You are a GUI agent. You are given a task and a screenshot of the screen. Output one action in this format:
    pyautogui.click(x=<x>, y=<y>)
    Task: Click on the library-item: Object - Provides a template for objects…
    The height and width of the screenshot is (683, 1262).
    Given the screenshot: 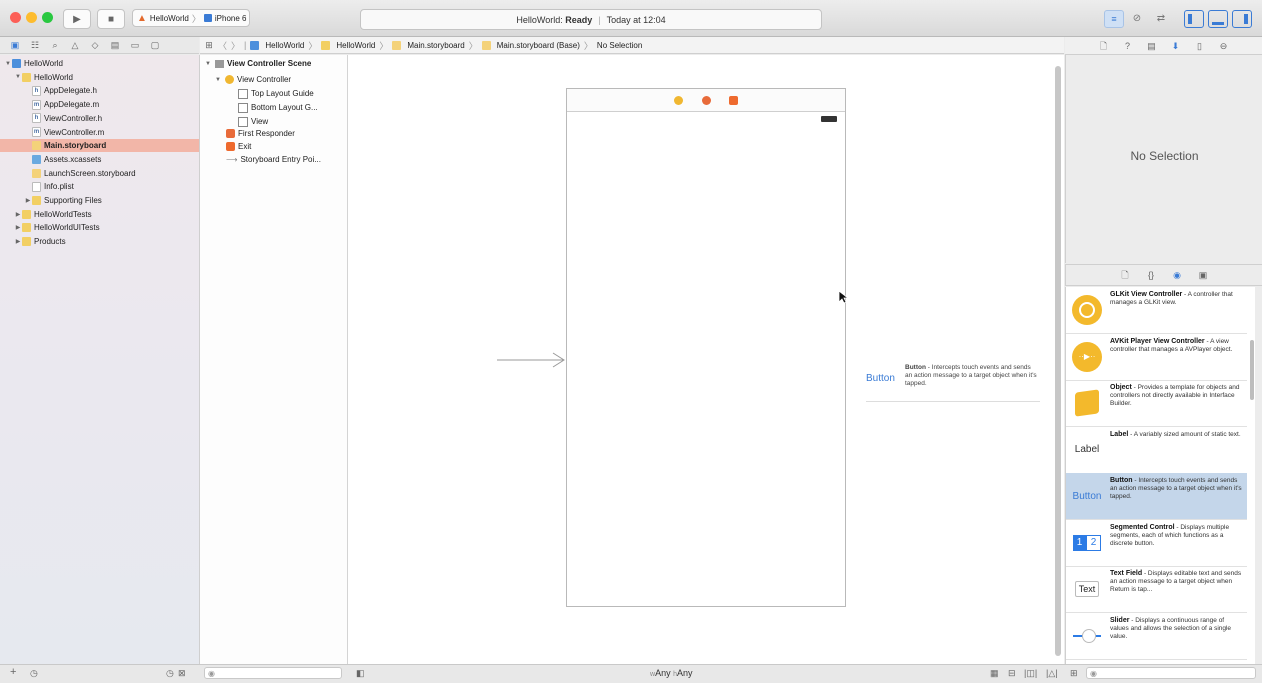 What is the action you would take?
    pyautogui.click(x=1156, y=403)
    